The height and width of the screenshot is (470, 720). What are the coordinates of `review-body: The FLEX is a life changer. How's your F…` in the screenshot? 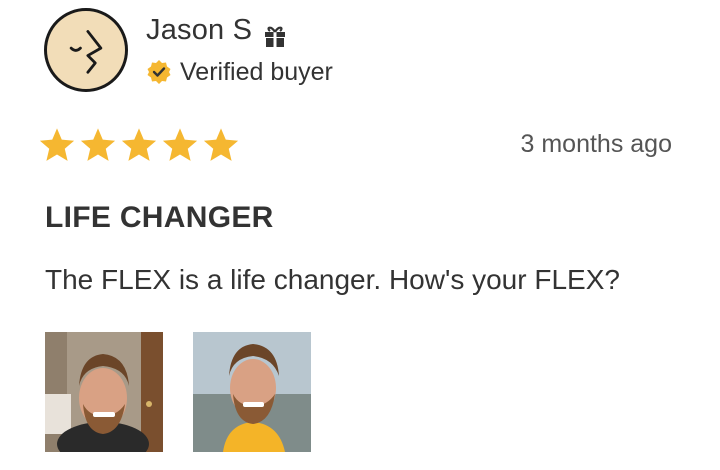 It's located at (332, 279).